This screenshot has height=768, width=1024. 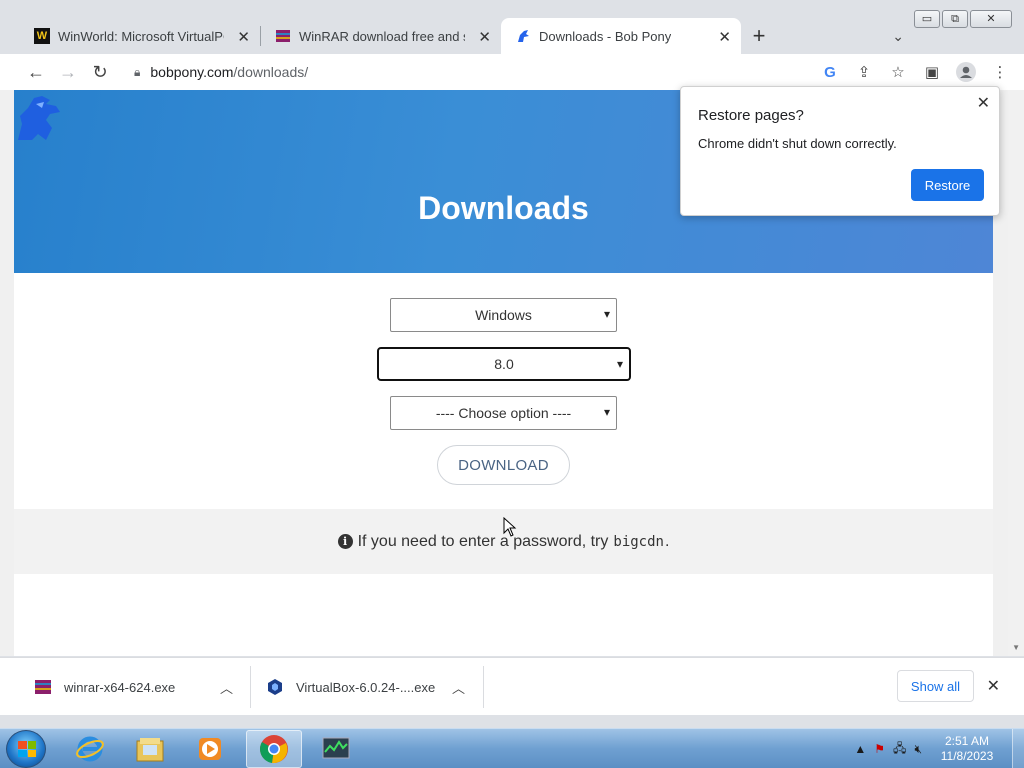 What do you see at coordinates (935, 686) in the screenshot?
I see `show-all-button: Show all` at bounding box center [935, 686].